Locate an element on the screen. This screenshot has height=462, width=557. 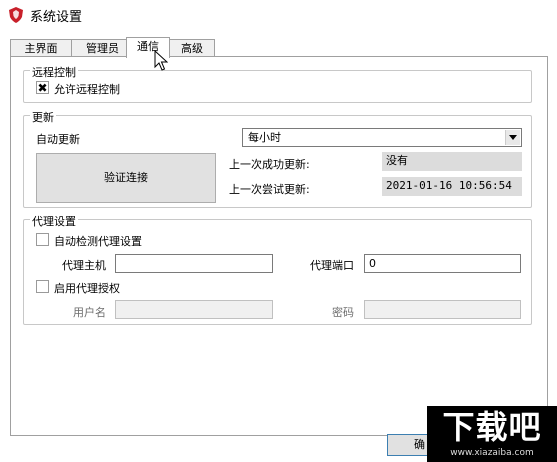
tab-advanced: 高级 is located at coordinates (192, 48).